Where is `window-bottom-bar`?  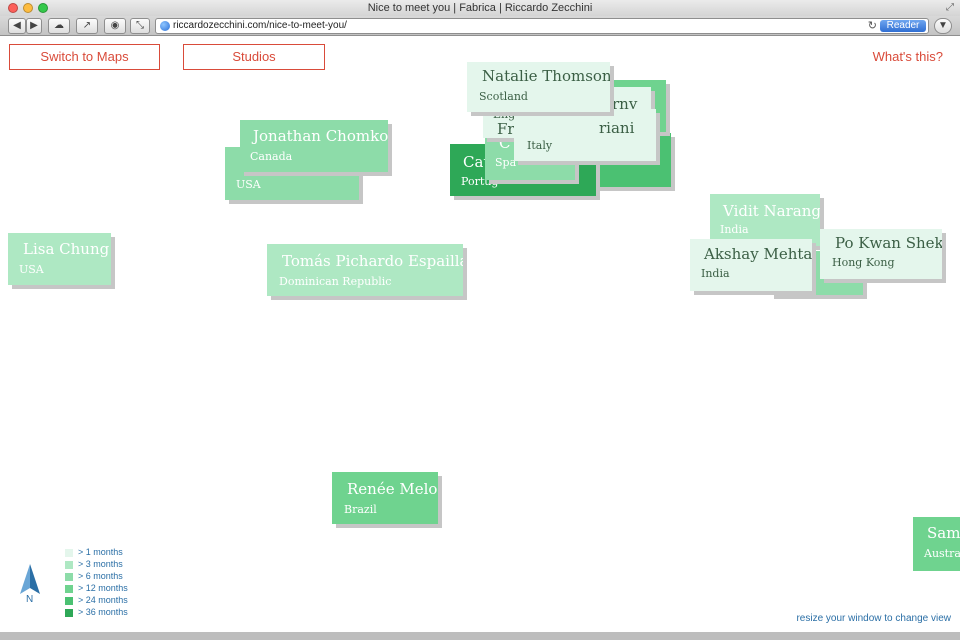
window-bottom-bar is located at coordinates (480, 636).